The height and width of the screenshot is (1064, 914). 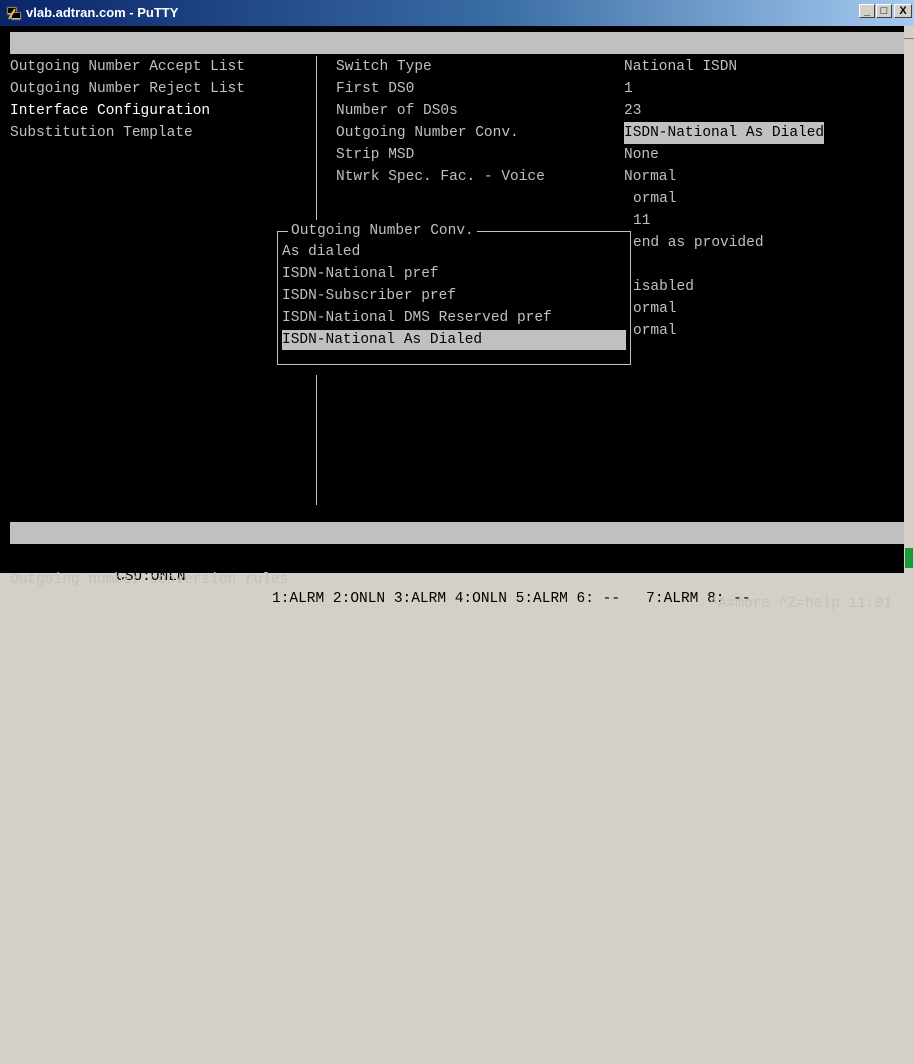 I want to click on help-text: Outgoing number conversion rules, so click(x=149, y=580).